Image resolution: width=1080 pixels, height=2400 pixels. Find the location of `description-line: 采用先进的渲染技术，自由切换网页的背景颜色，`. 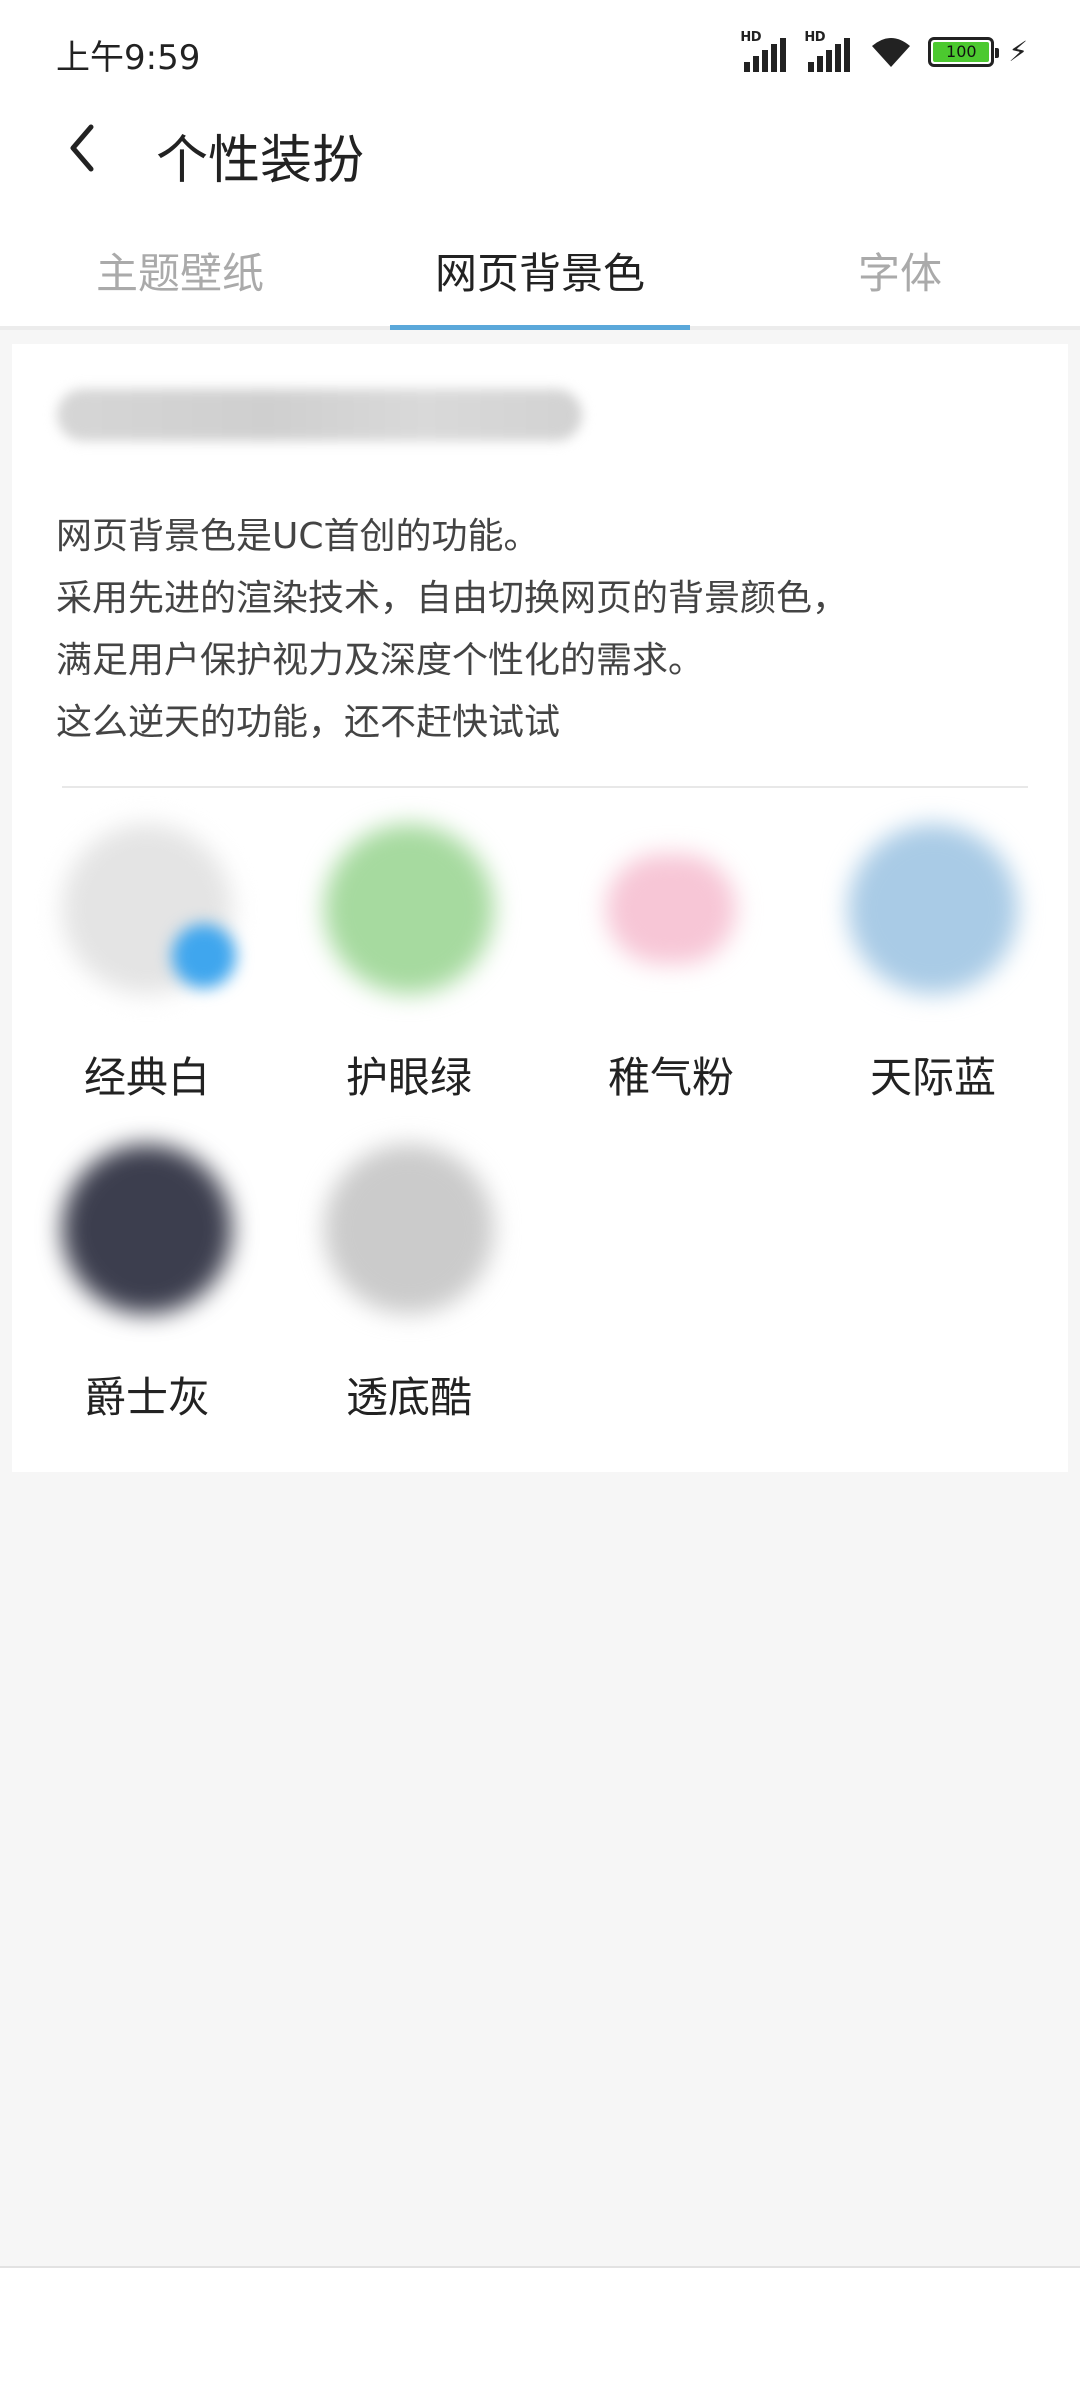

description-line: 采用先进的渲染技术，自由切换网页的背景颜色， is located at coordinates (452, 598).